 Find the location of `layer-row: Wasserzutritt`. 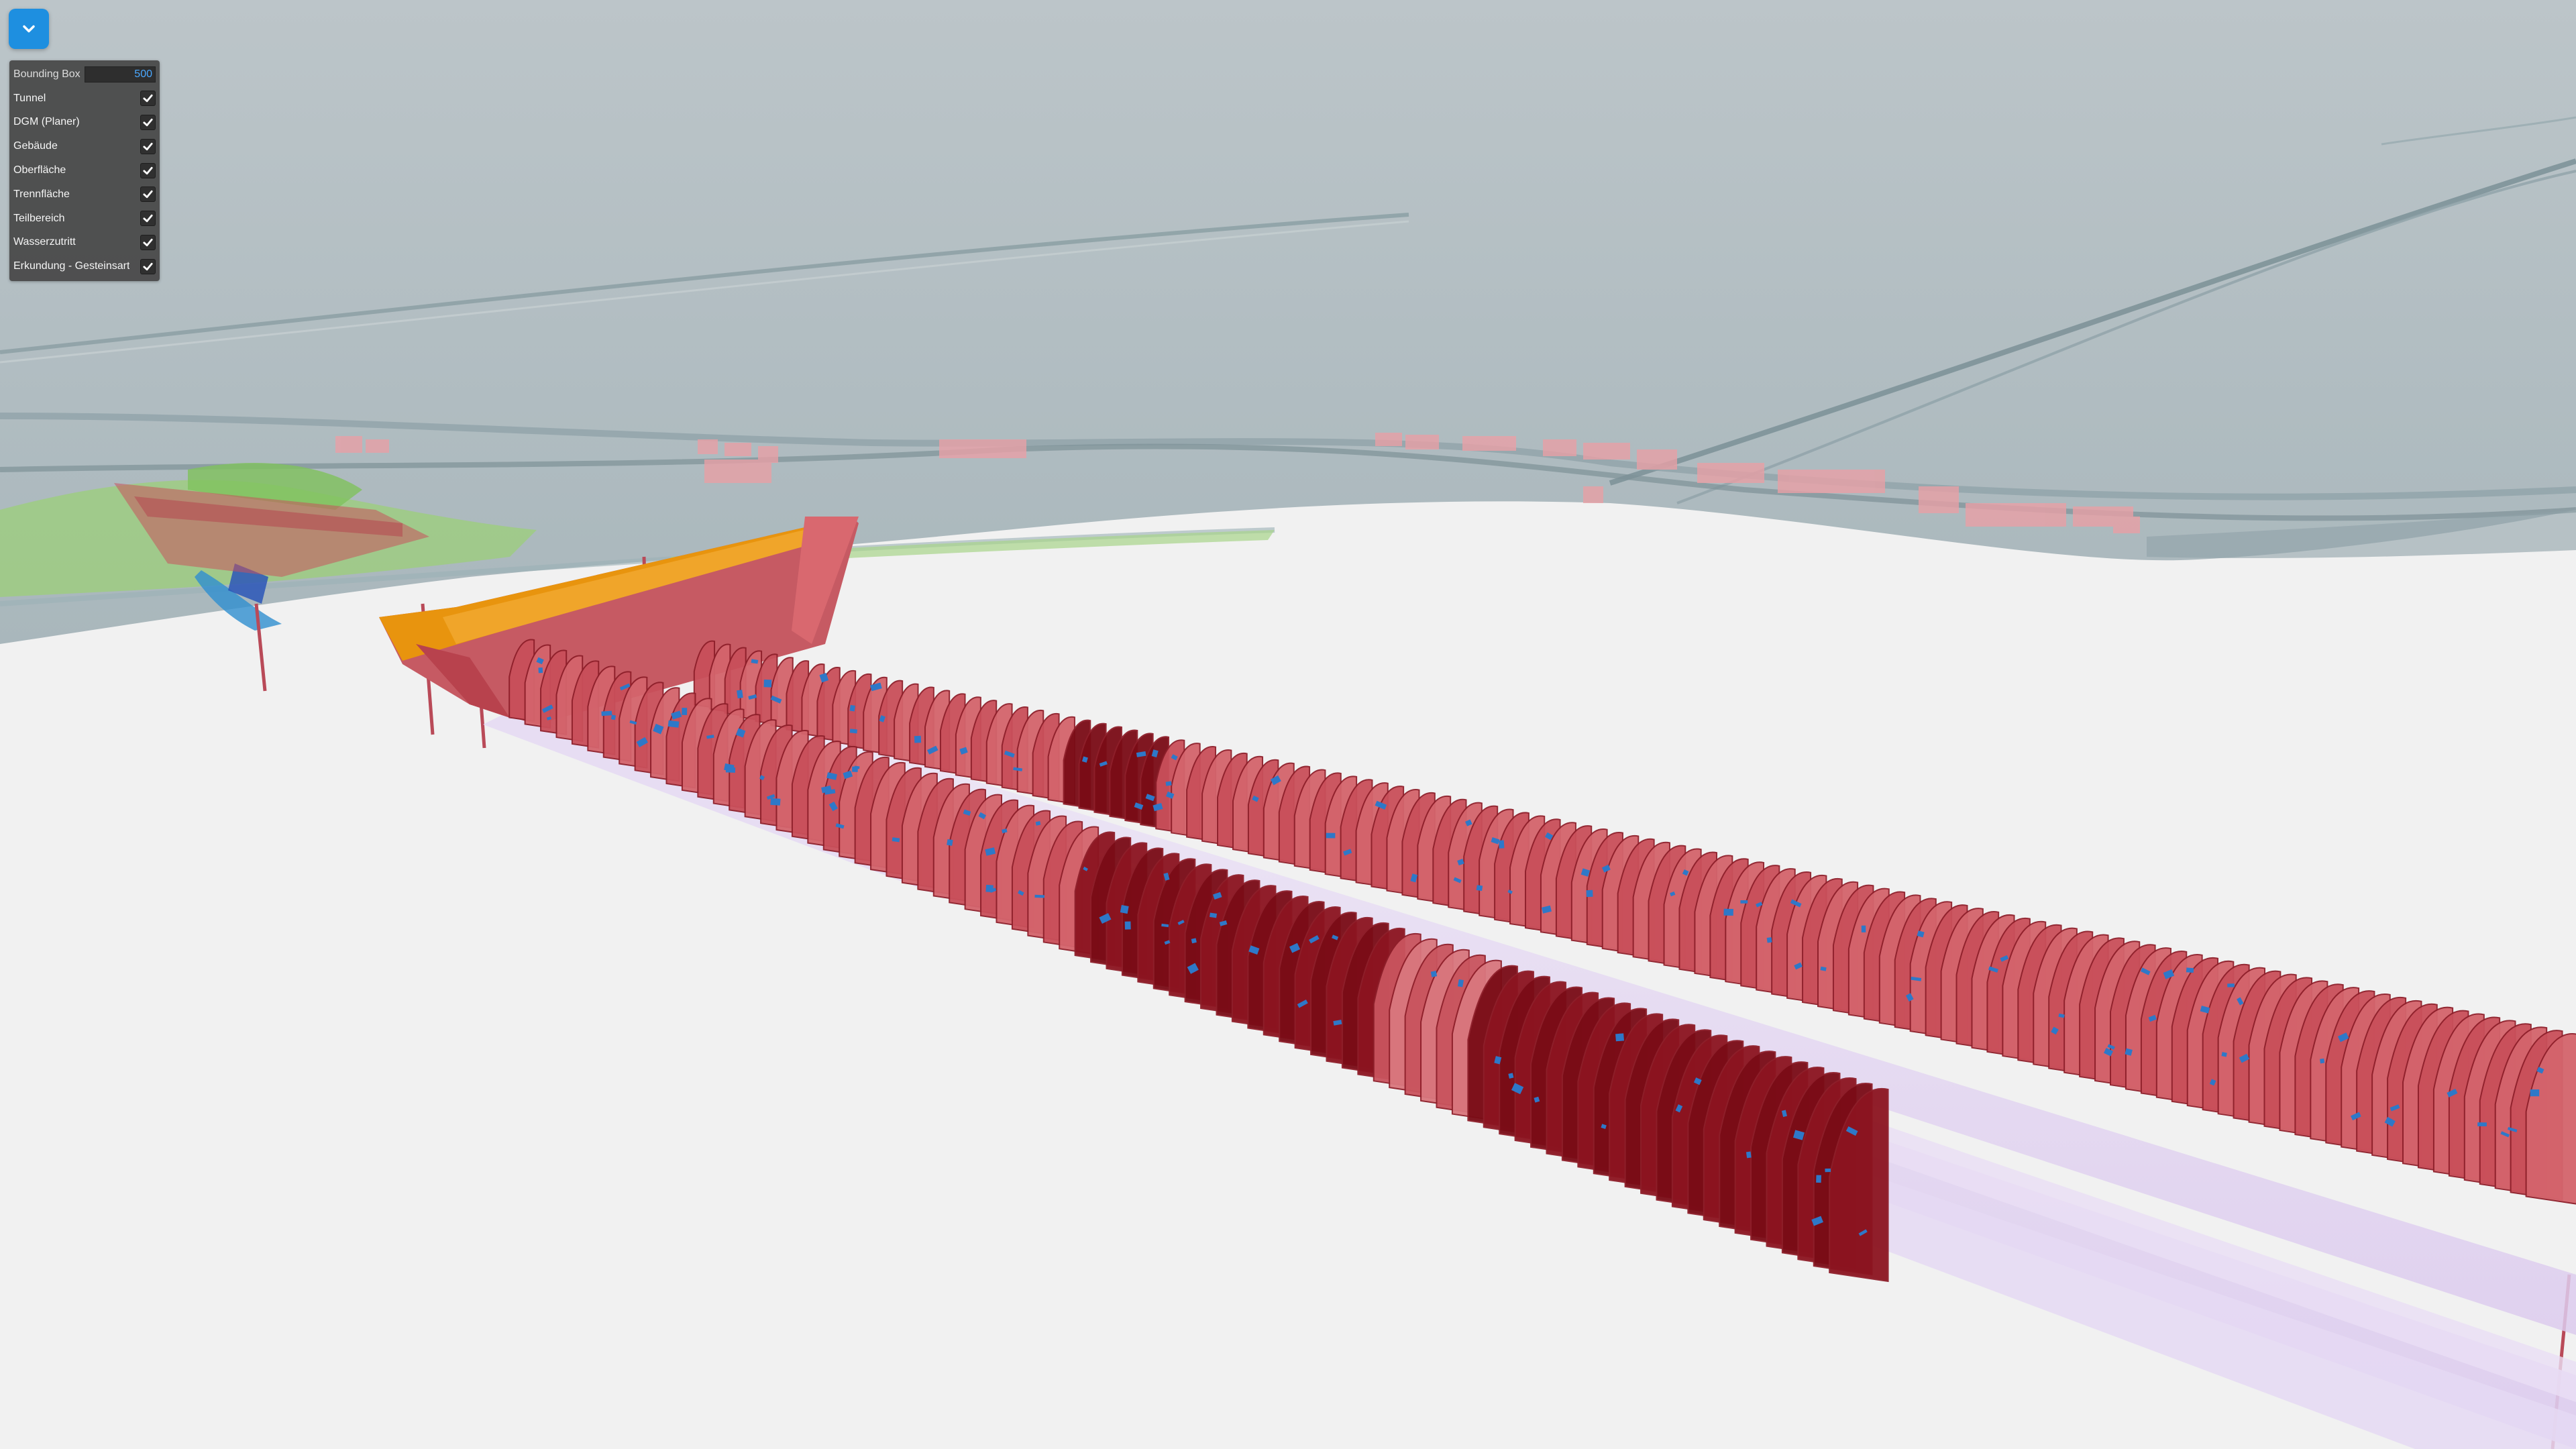

layer-row: Wasserzutritt is located at coordinates (84, 243).